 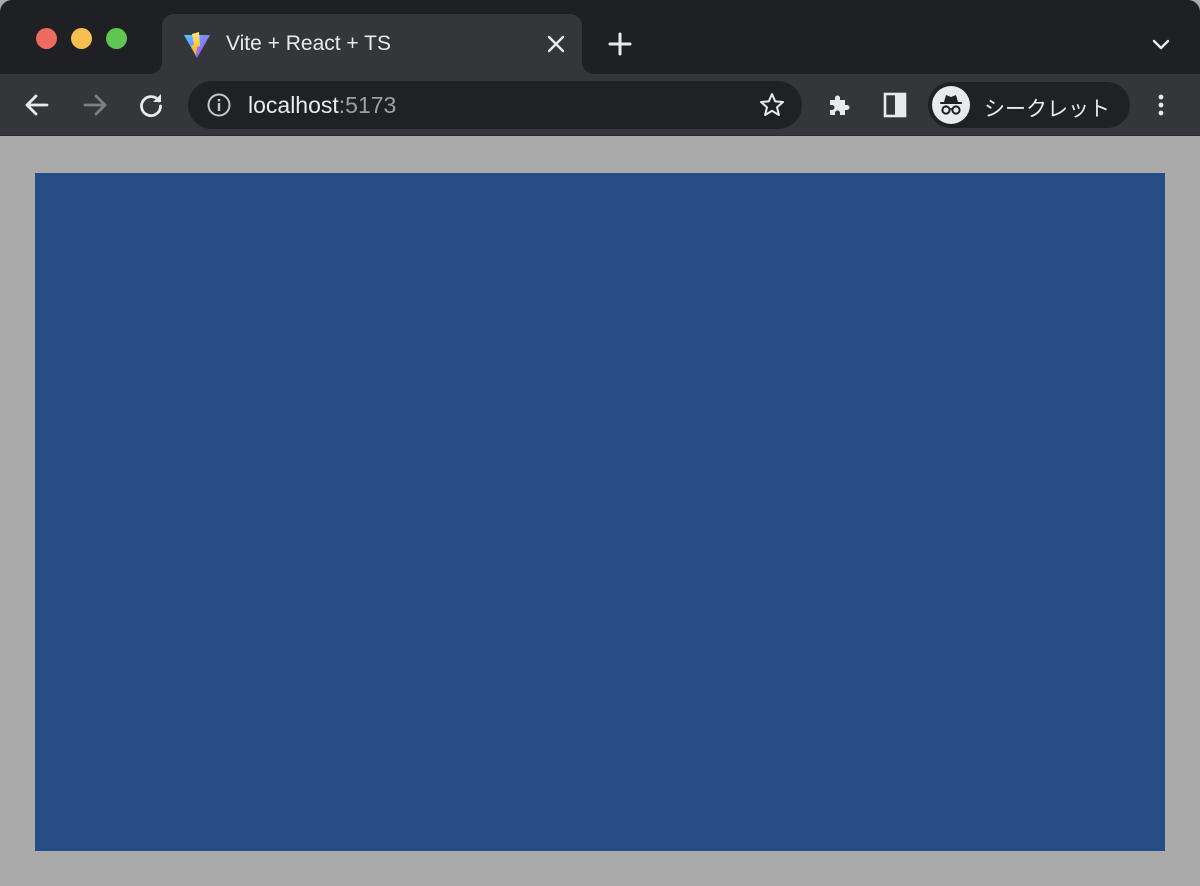 What do you see at coordinates (772, 105) in the screenshot?
I see `star-icon` at bounding box center [772, 105].